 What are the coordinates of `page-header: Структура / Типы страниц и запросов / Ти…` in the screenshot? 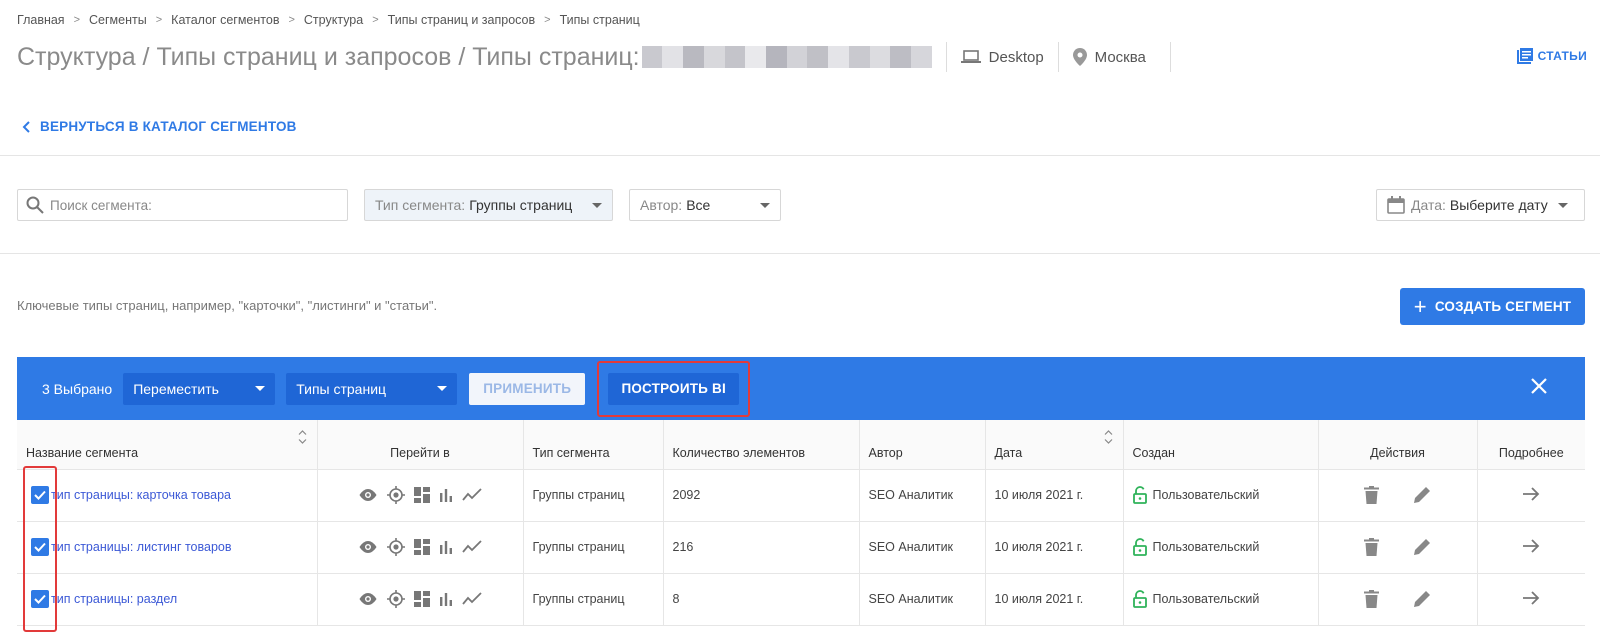 It's located at (802, 57).